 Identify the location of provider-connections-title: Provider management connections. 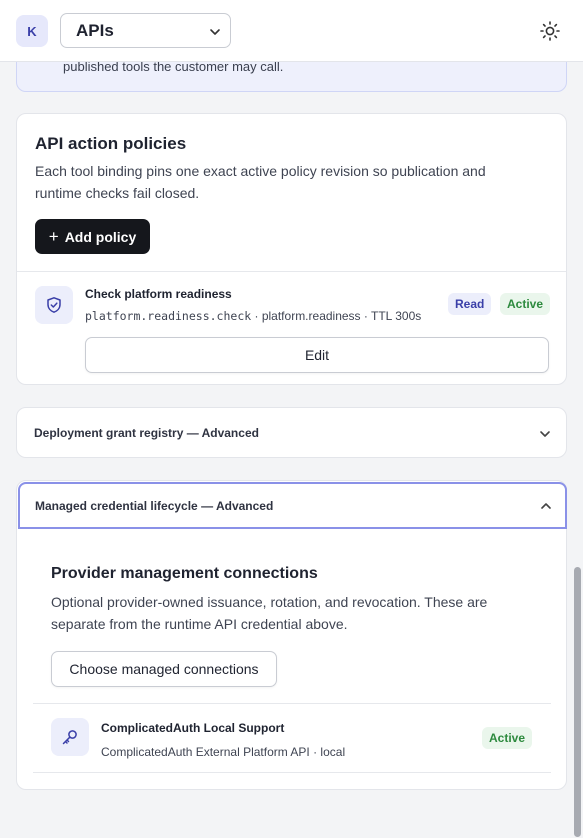
(184, 573).